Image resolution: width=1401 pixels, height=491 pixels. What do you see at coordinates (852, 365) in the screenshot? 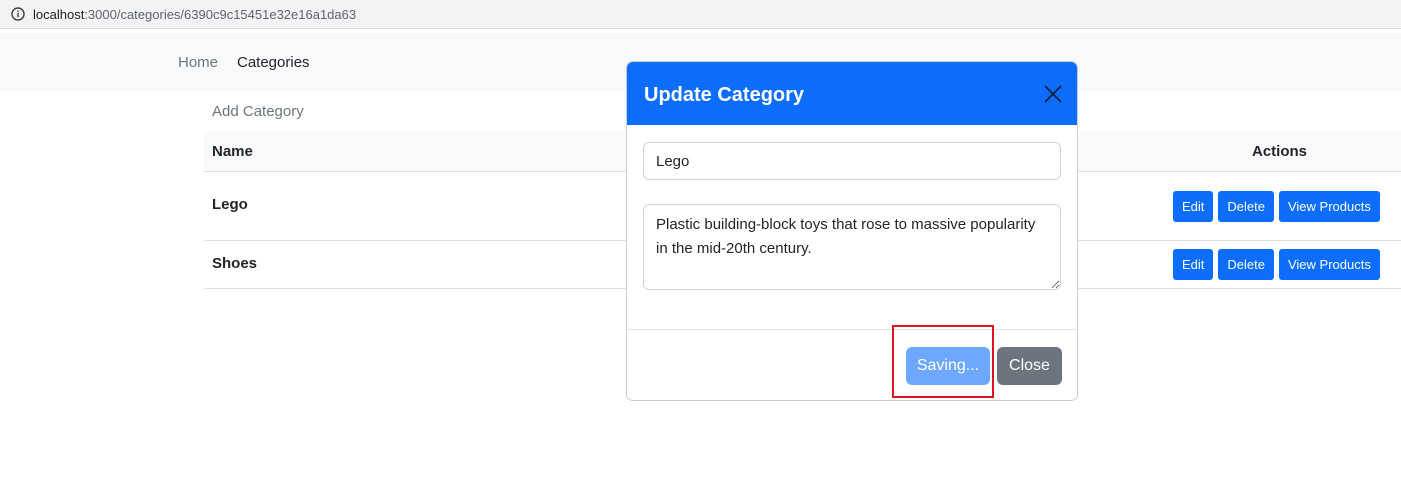
I see `modal-footer: Saving... Close` at bounding box center [852, 365].